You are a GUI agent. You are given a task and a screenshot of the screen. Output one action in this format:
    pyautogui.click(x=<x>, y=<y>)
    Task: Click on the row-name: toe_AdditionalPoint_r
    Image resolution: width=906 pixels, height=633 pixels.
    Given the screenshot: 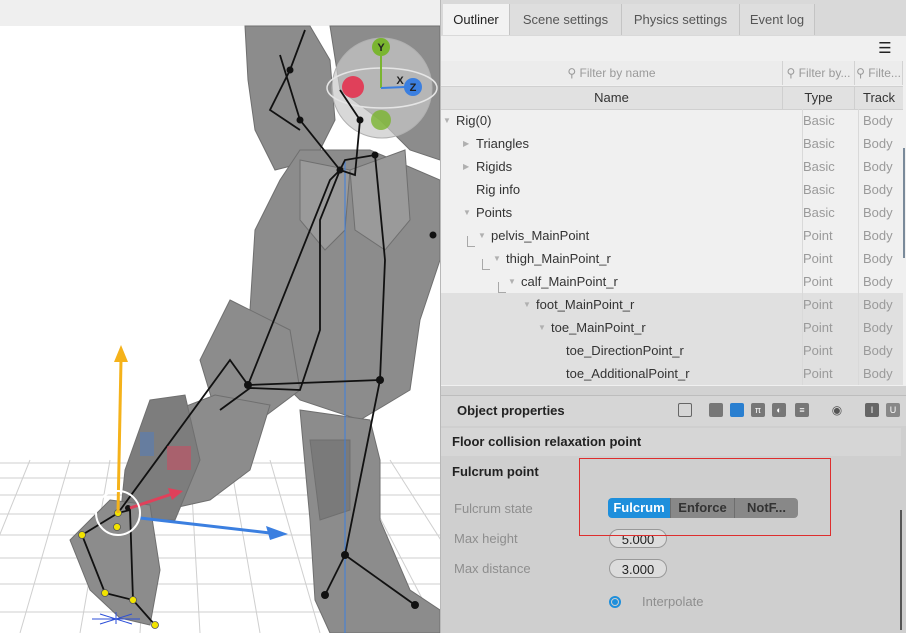 What is the action you would take?
    pyautogui.click(x=628, y=373)
    